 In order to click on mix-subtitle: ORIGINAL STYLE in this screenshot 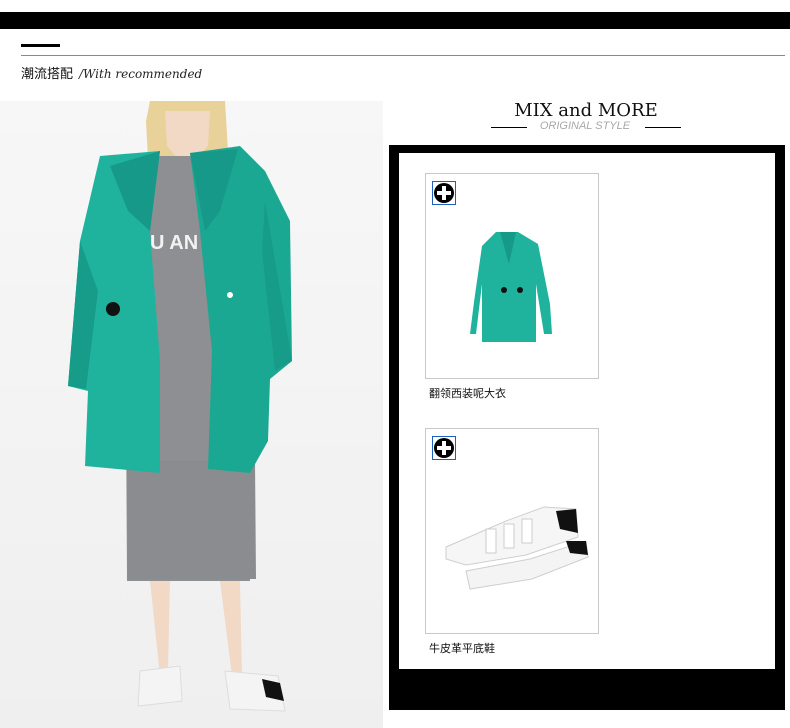, I will do `click(585, 126)`.